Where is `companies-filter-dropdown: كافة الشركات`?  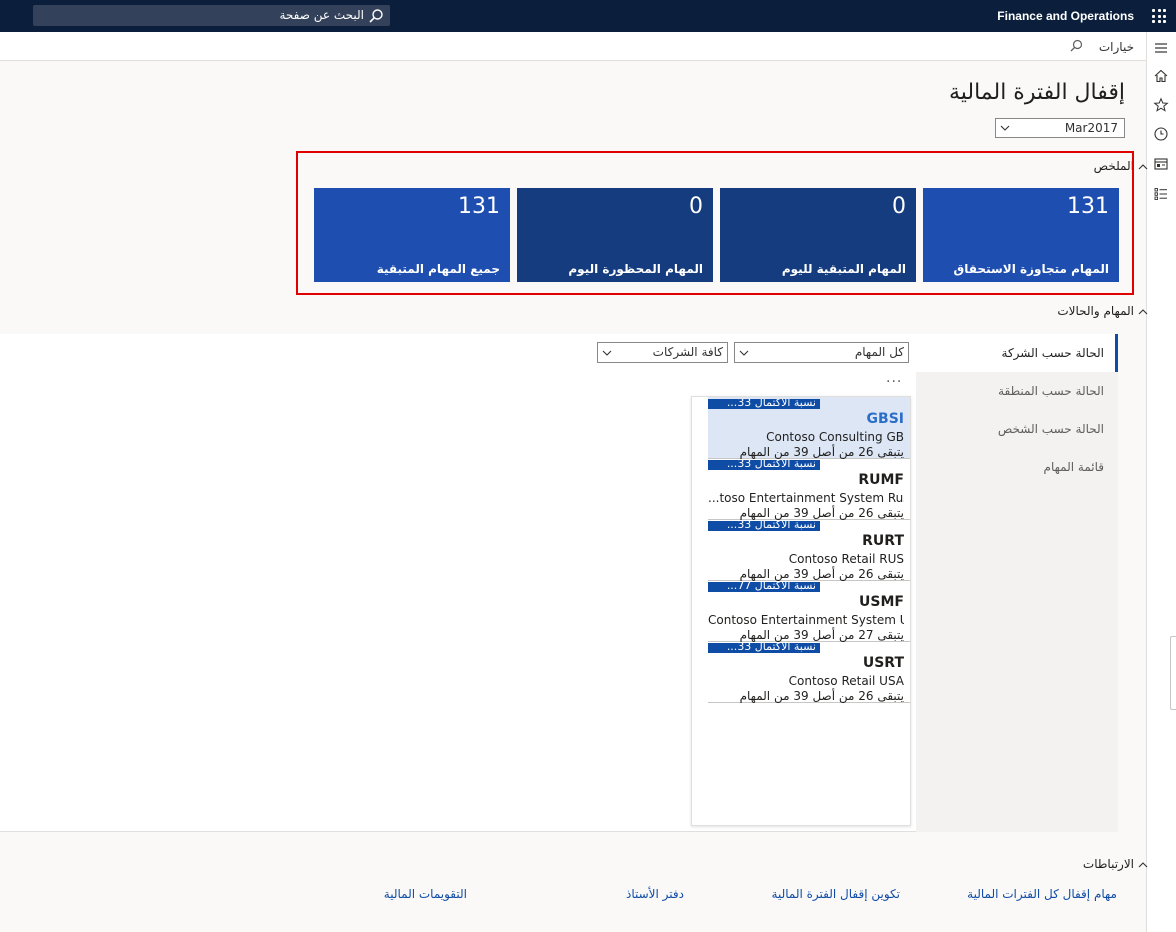 companies-filter-dropdown: كافة الشركات is located at coordinates (662, 352).